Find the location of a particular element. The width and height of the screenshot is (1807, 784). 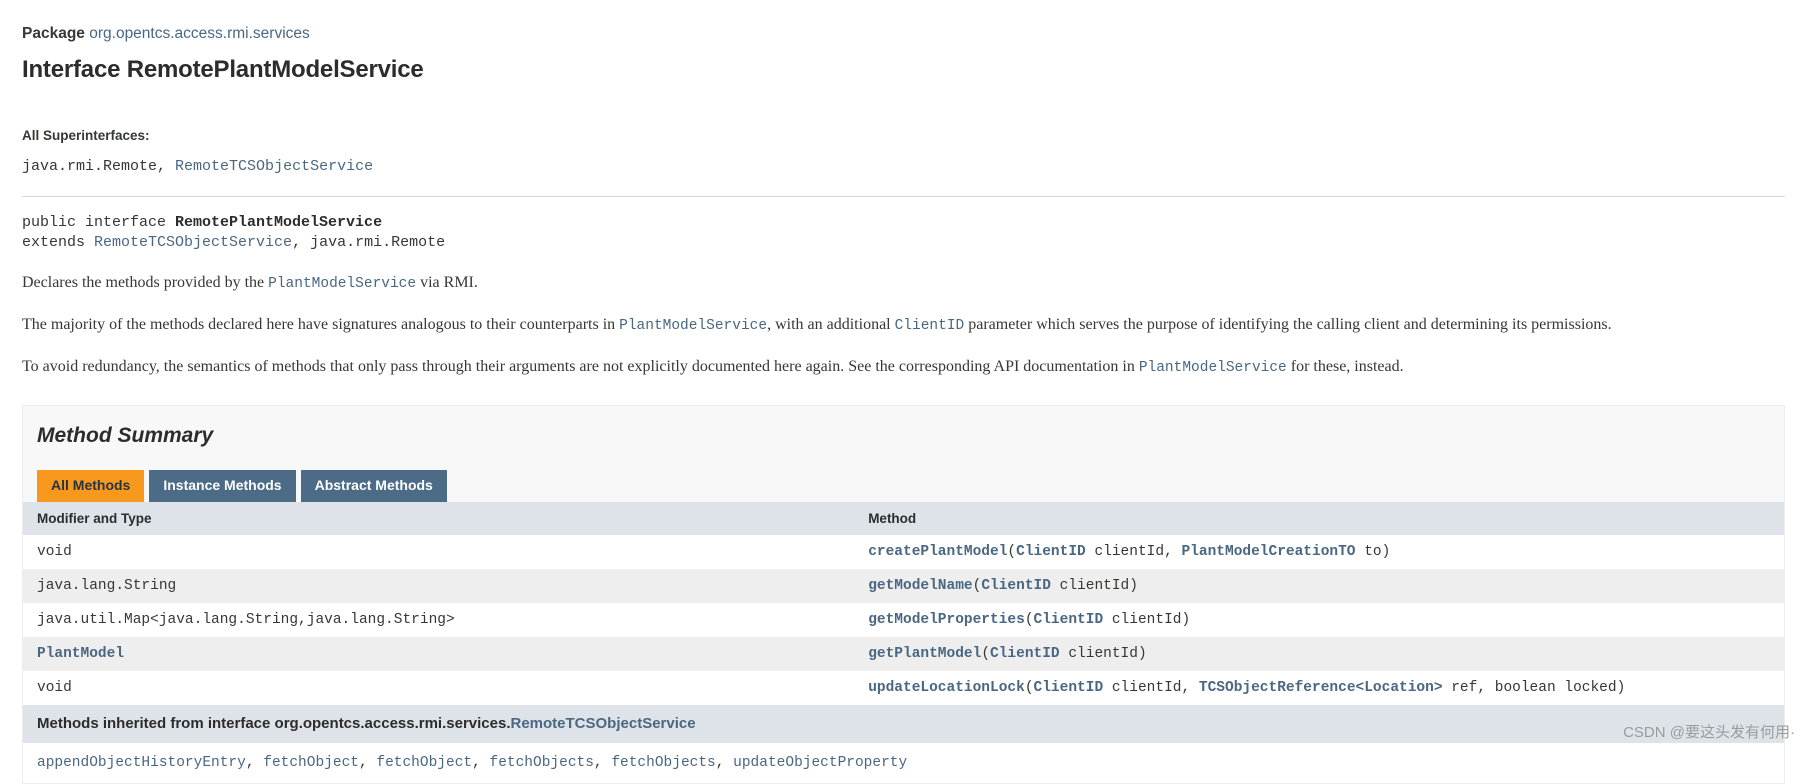

package-label: Package is located at coordinates (53, 33).